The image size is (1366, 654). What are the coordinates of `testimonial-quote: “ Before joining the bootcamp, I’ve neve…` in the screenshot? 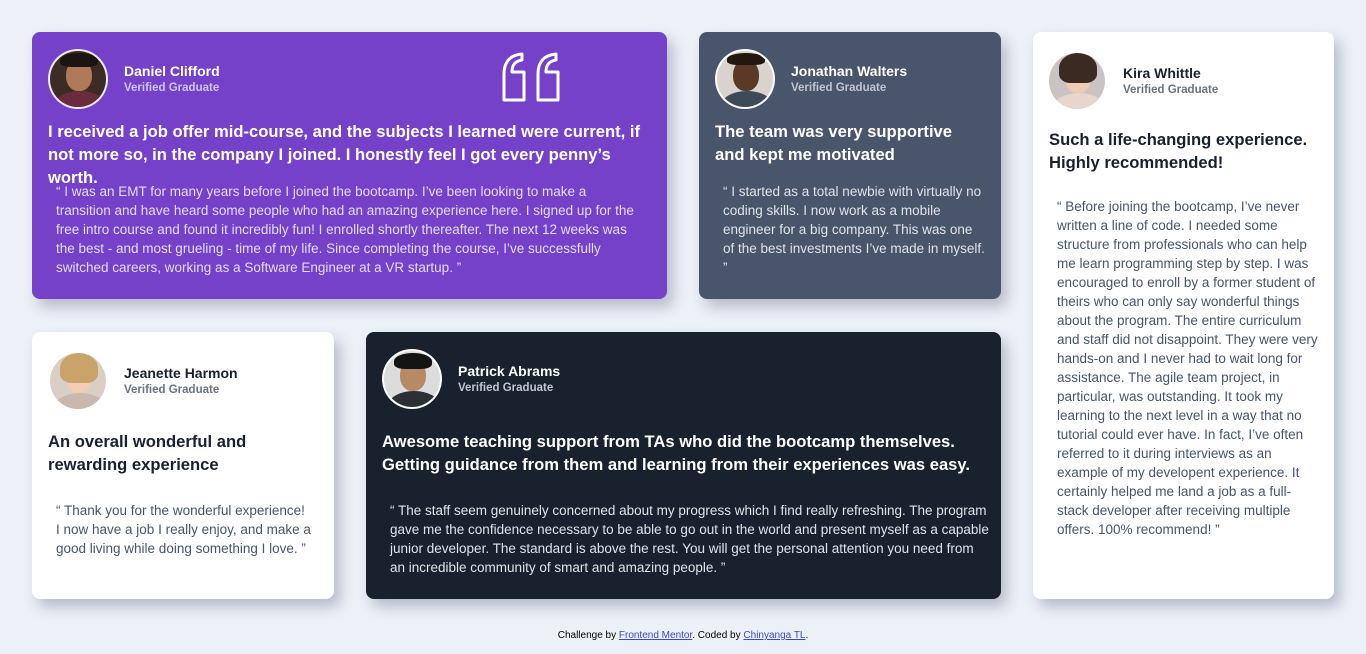 It's located at (1187, 368).